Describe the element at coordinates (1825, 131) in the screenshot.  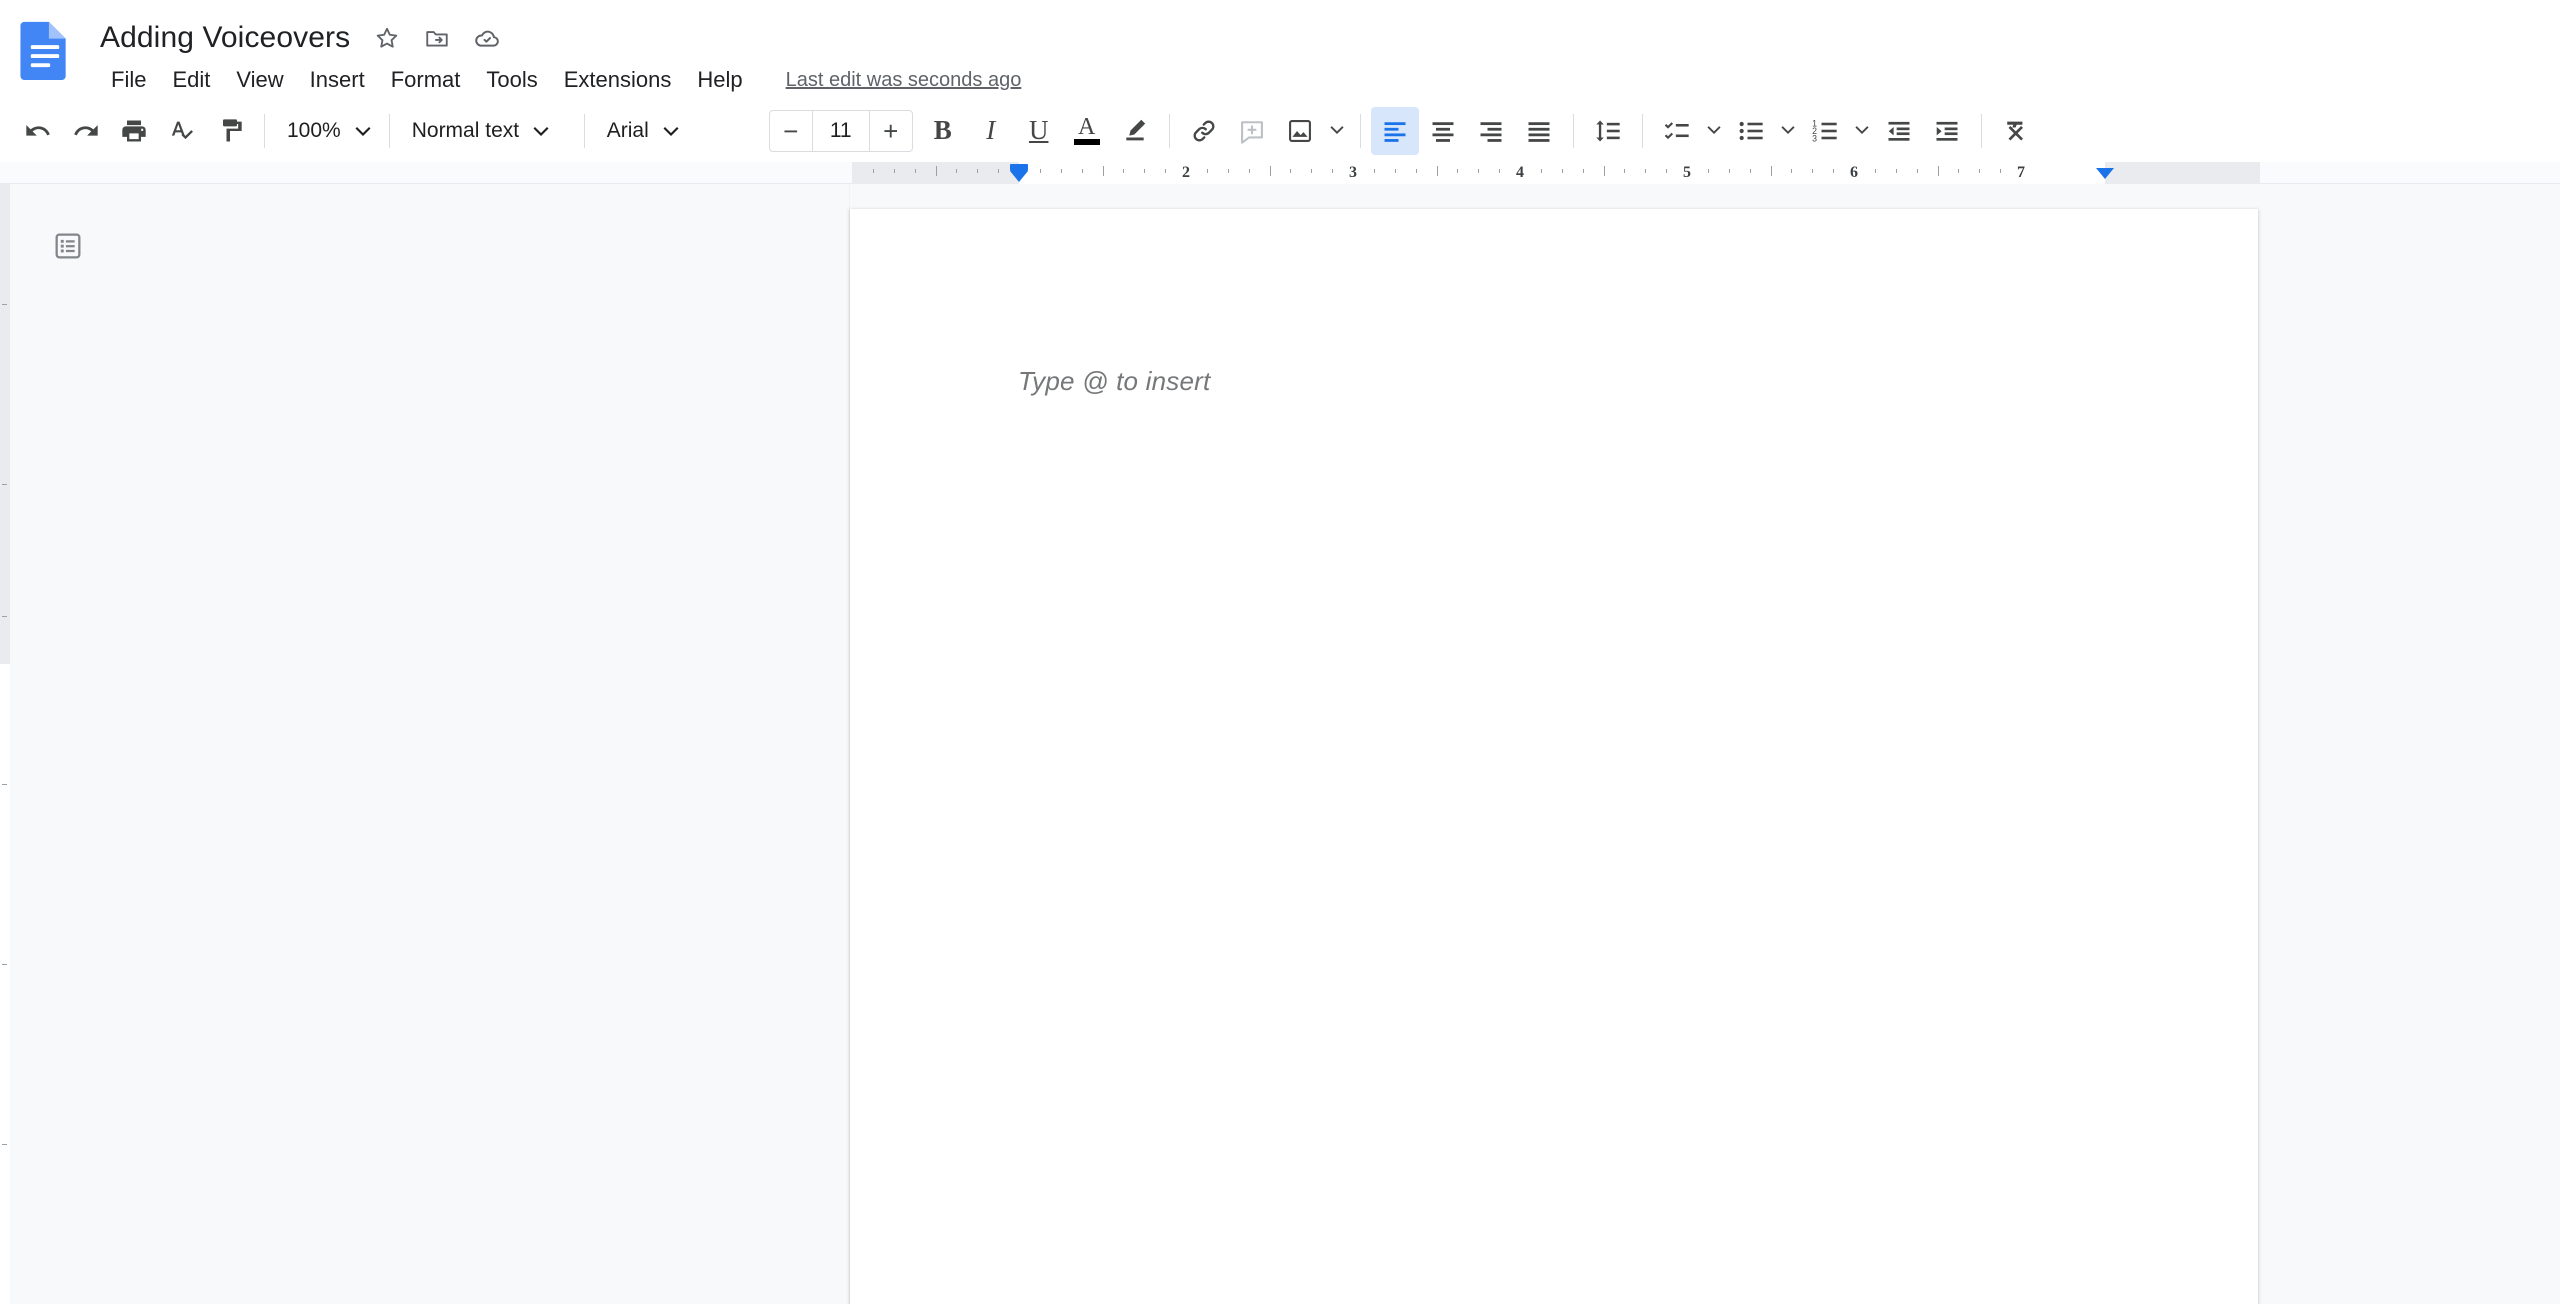
I see `numbered-list-icon: 1 2 3` at that location.